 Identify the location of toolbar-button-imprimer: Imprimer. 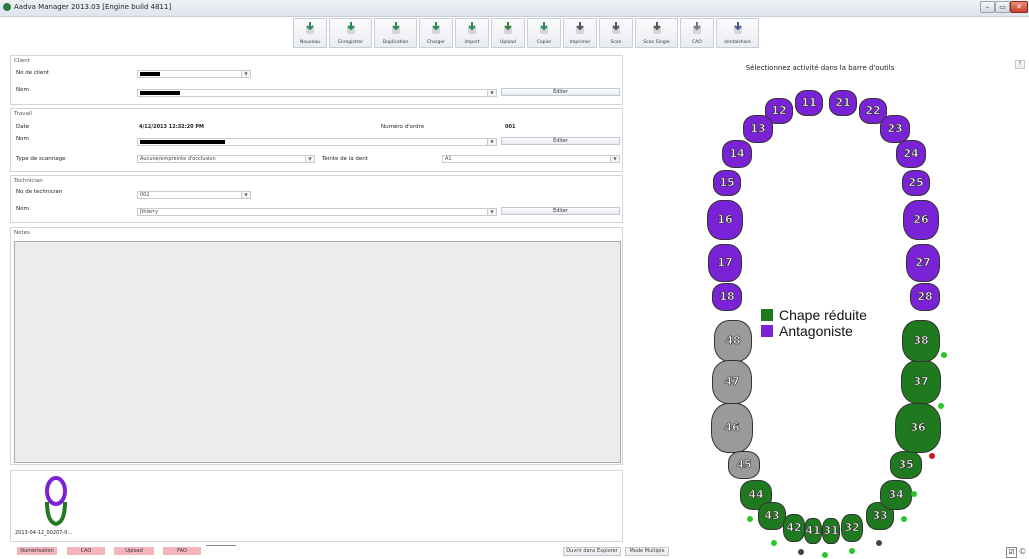
(580, 33).